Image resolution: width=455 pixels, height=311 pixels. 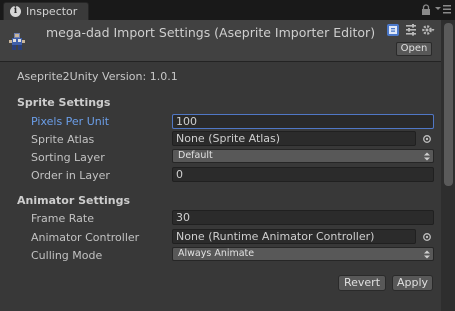 What do you see at coordinates (362, 283) in the screenshot?
I see `revert-button: Revert` at bounding box center [362, 283].